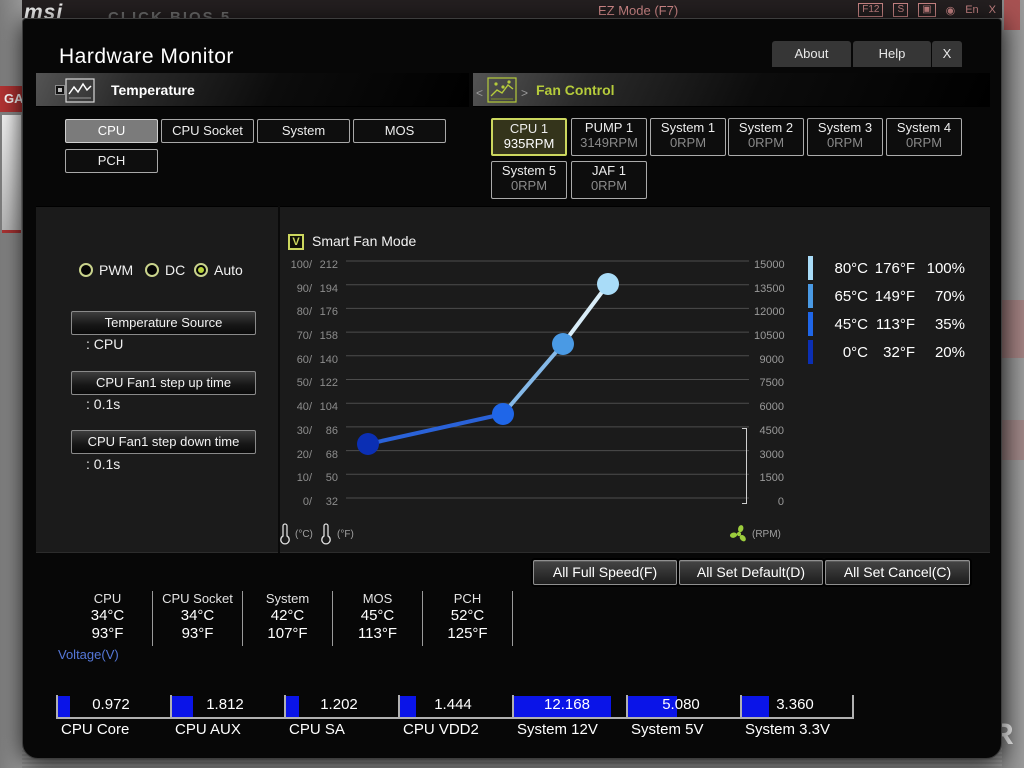 The height and width of the screenshot is (768, 1024). I want to click on step-up-time-button: CPU Fan1 step up time, so click(163, 383).